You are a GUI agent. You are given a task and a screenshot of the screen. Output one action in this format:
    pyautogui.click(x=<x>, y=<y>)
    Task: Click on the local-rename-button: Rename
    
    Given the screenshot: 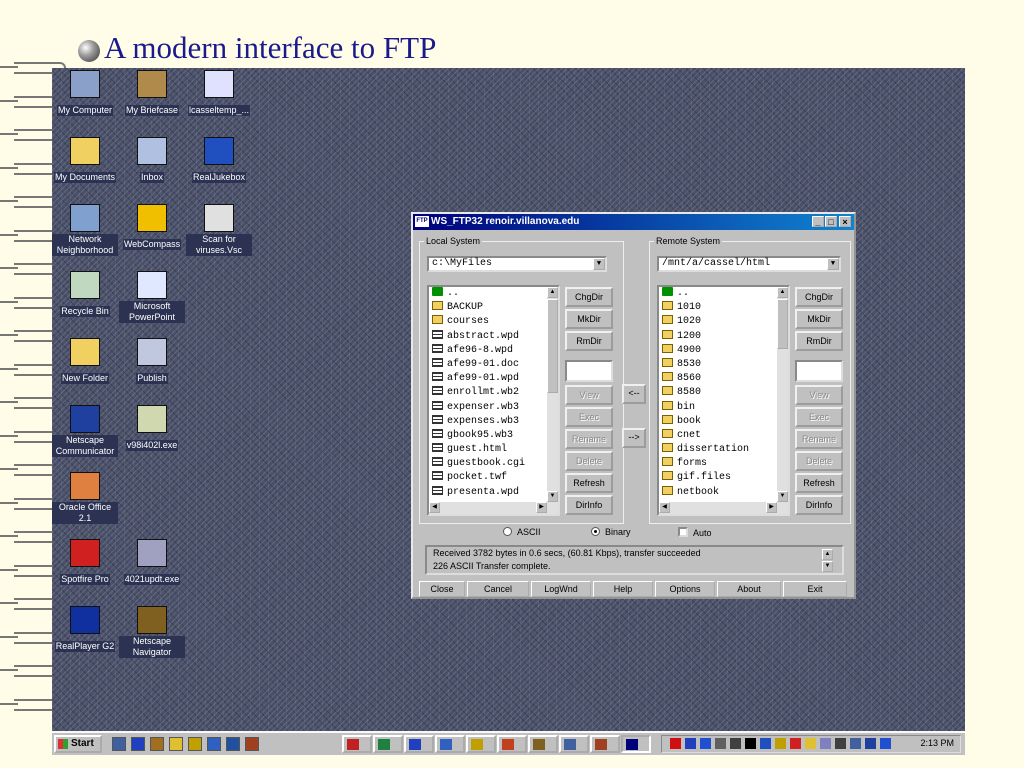 What is the action you would take?
    pyautogui.click(x=589, y=439)
    